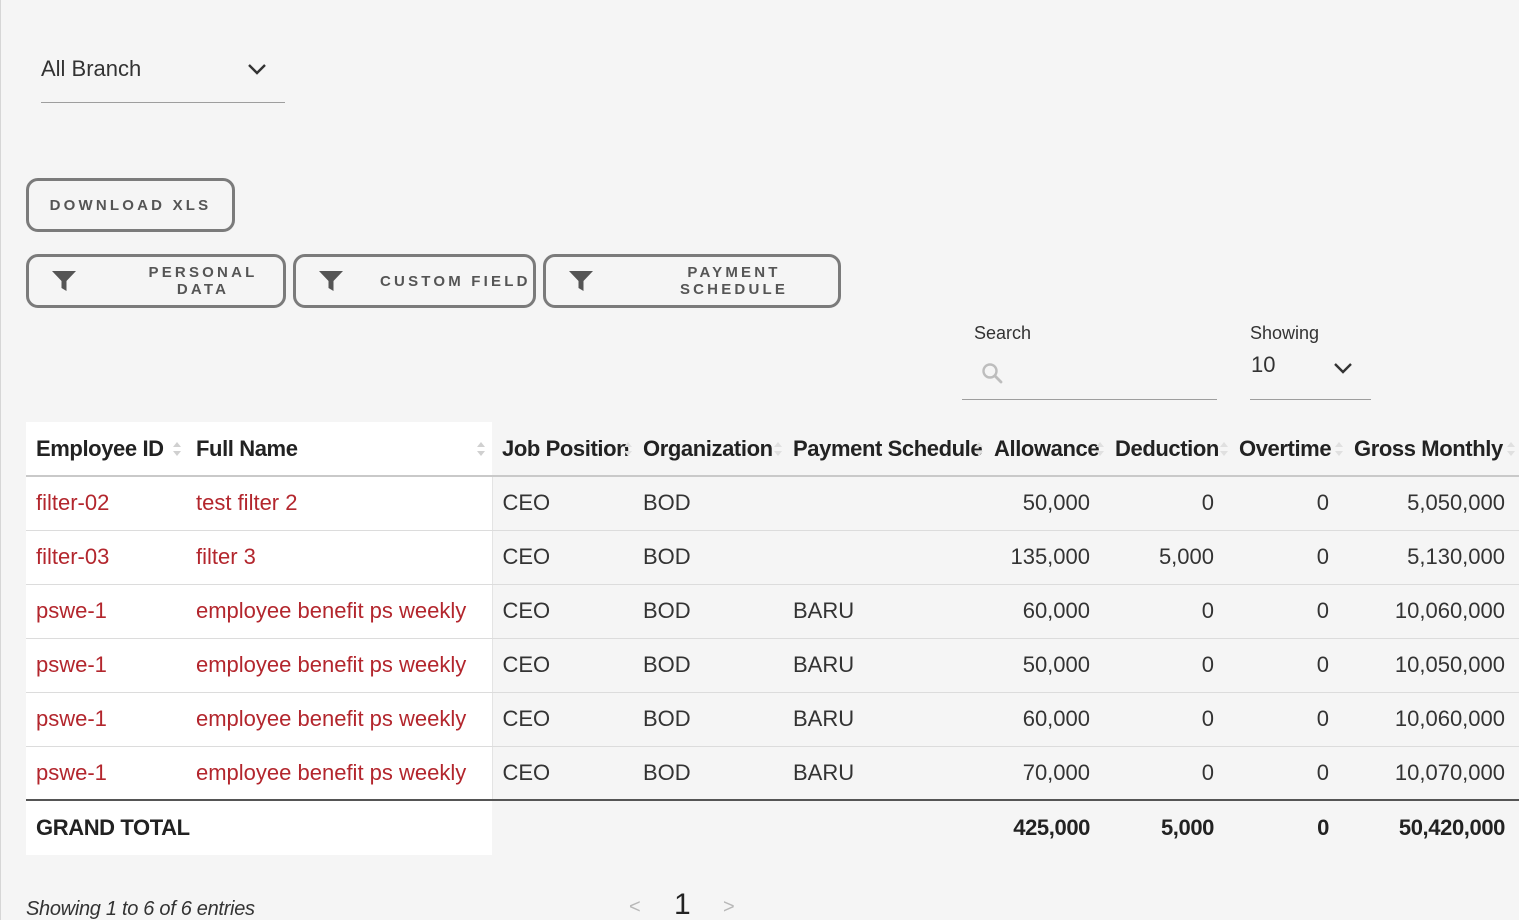 The height and width of the screenshot is (920, 1519). I want to click on prev-page-button: <, so click(635, 907).